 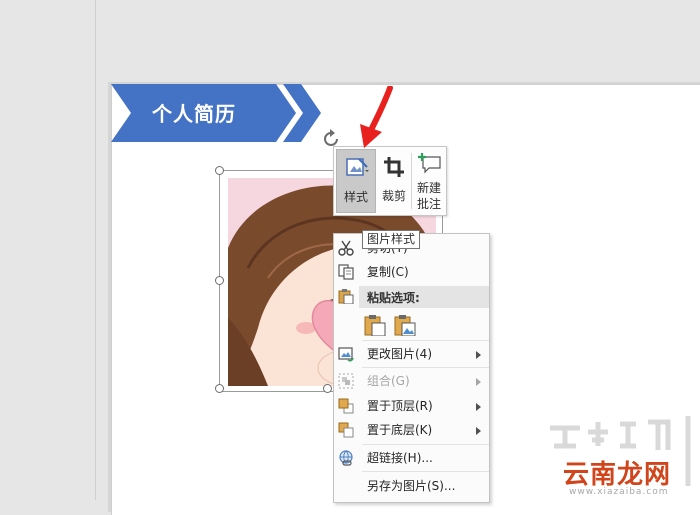 I want to click on menu-item-bring-to-front-label: 置于顶层(R), so click(x=400, y=406).